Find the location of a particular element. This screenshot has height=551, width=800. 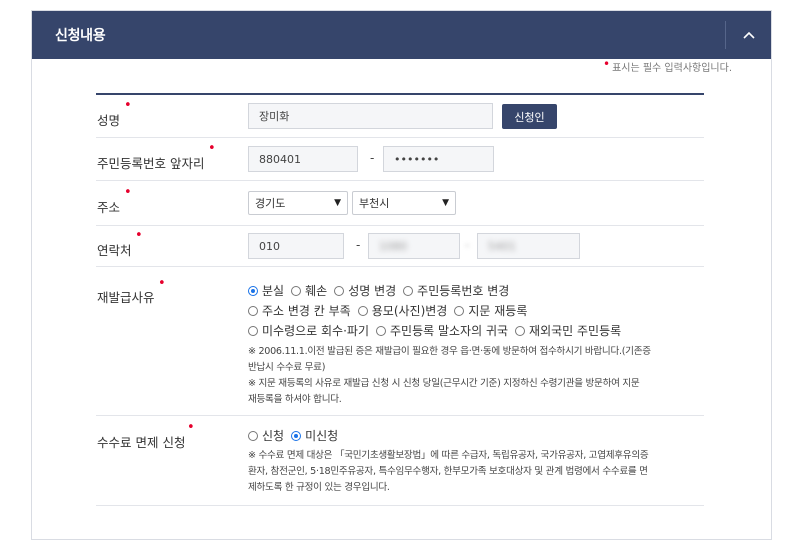

contact-required-icon: • is located at coordinates (139, 235).